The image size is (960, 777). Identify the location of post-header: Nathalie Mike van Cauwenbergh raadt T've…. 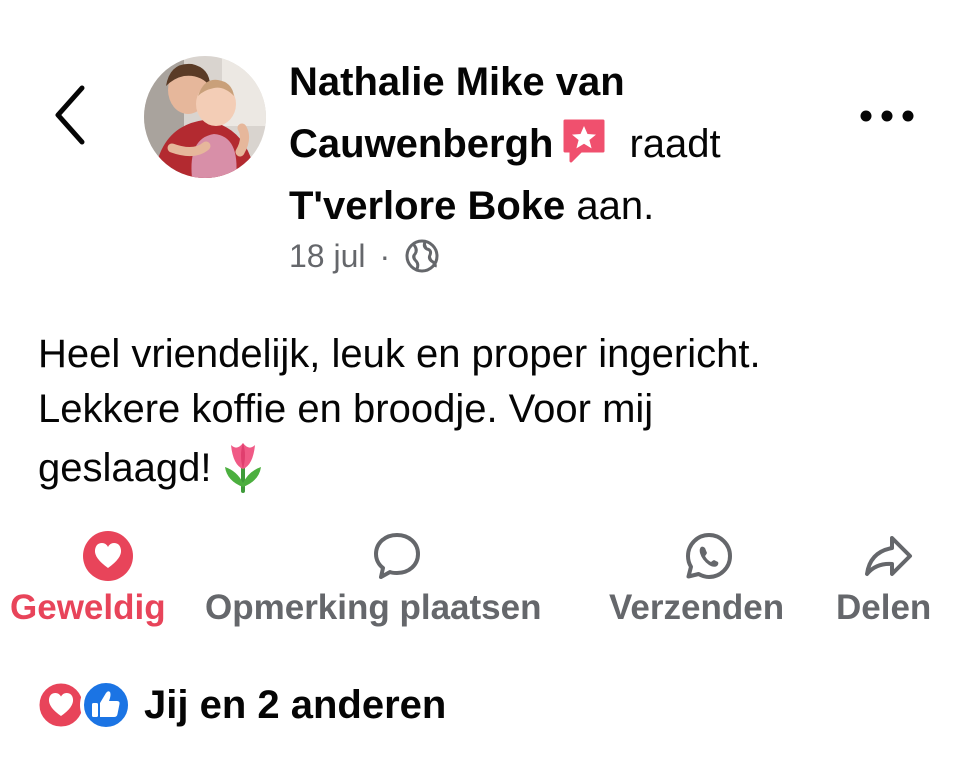
(549, 144).